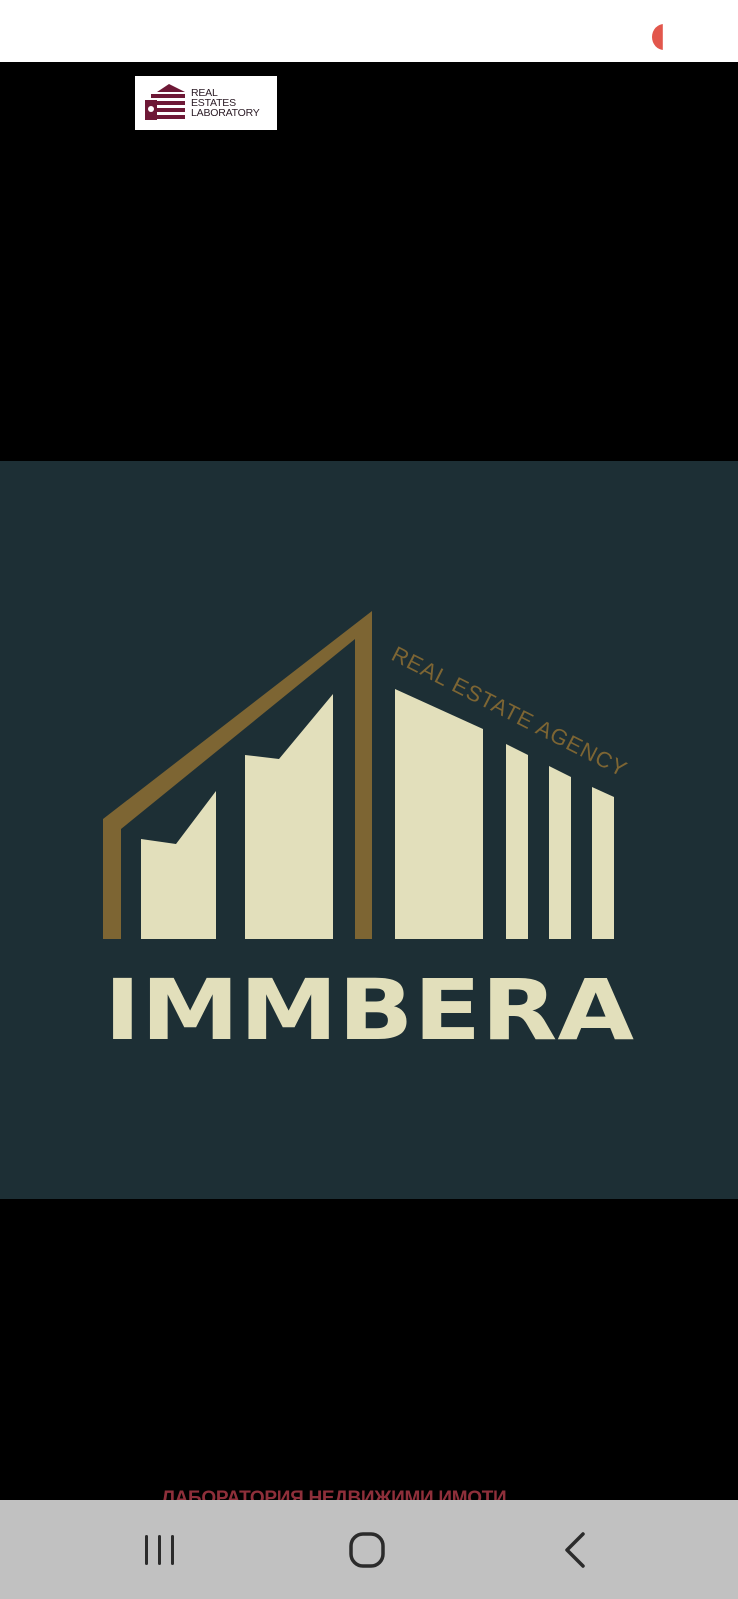 The height and width of the screenshot is (1599, 738). I want to click on recents-icon, so click(159, 1549).